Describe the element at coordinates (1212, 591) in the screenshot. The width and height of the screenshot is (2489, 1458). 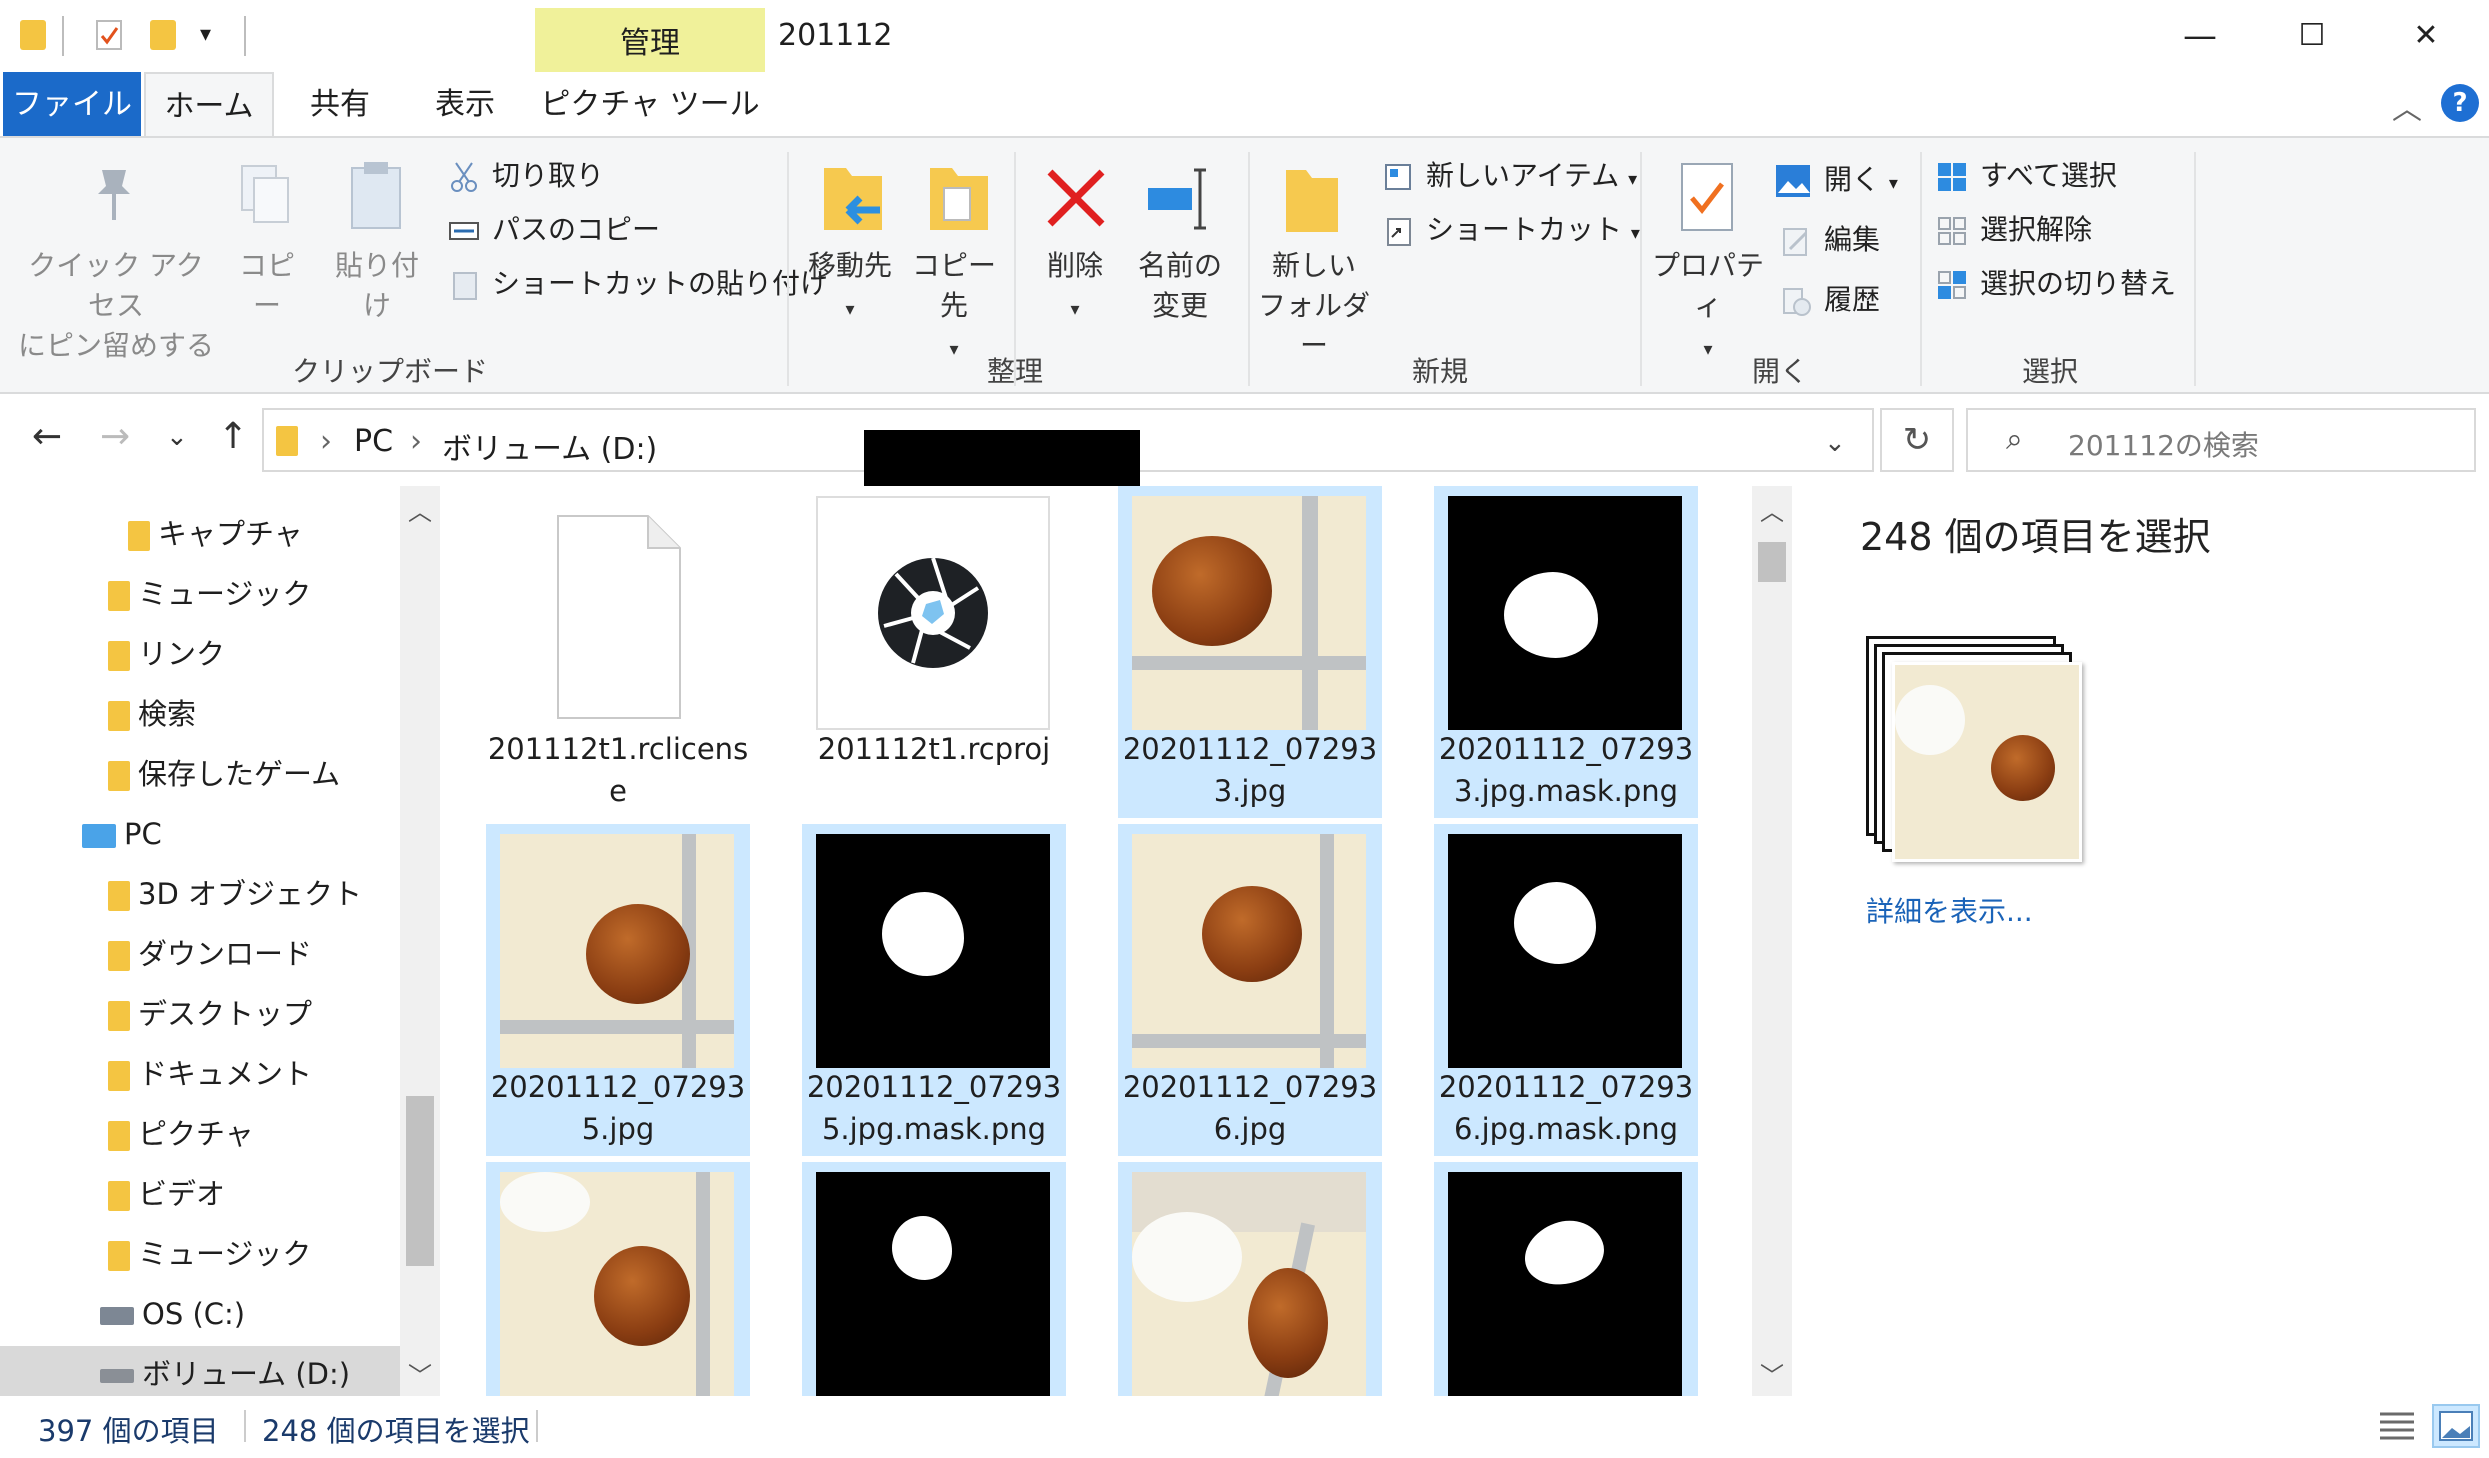
I see `bowl-image` at that location.